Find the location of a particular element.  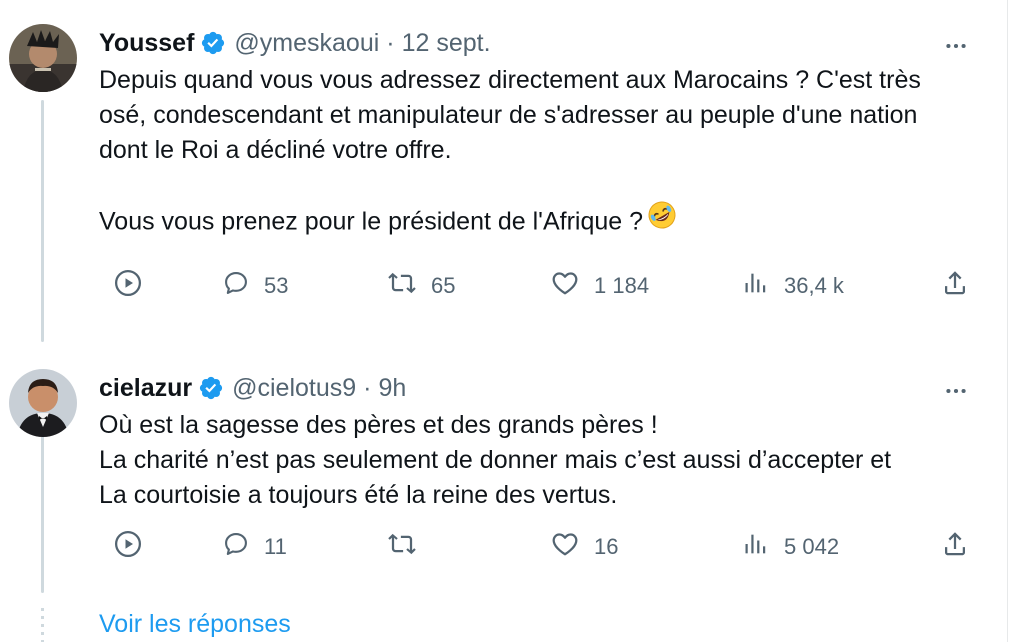

like-count: 16 is located at coordinates (606, 546).